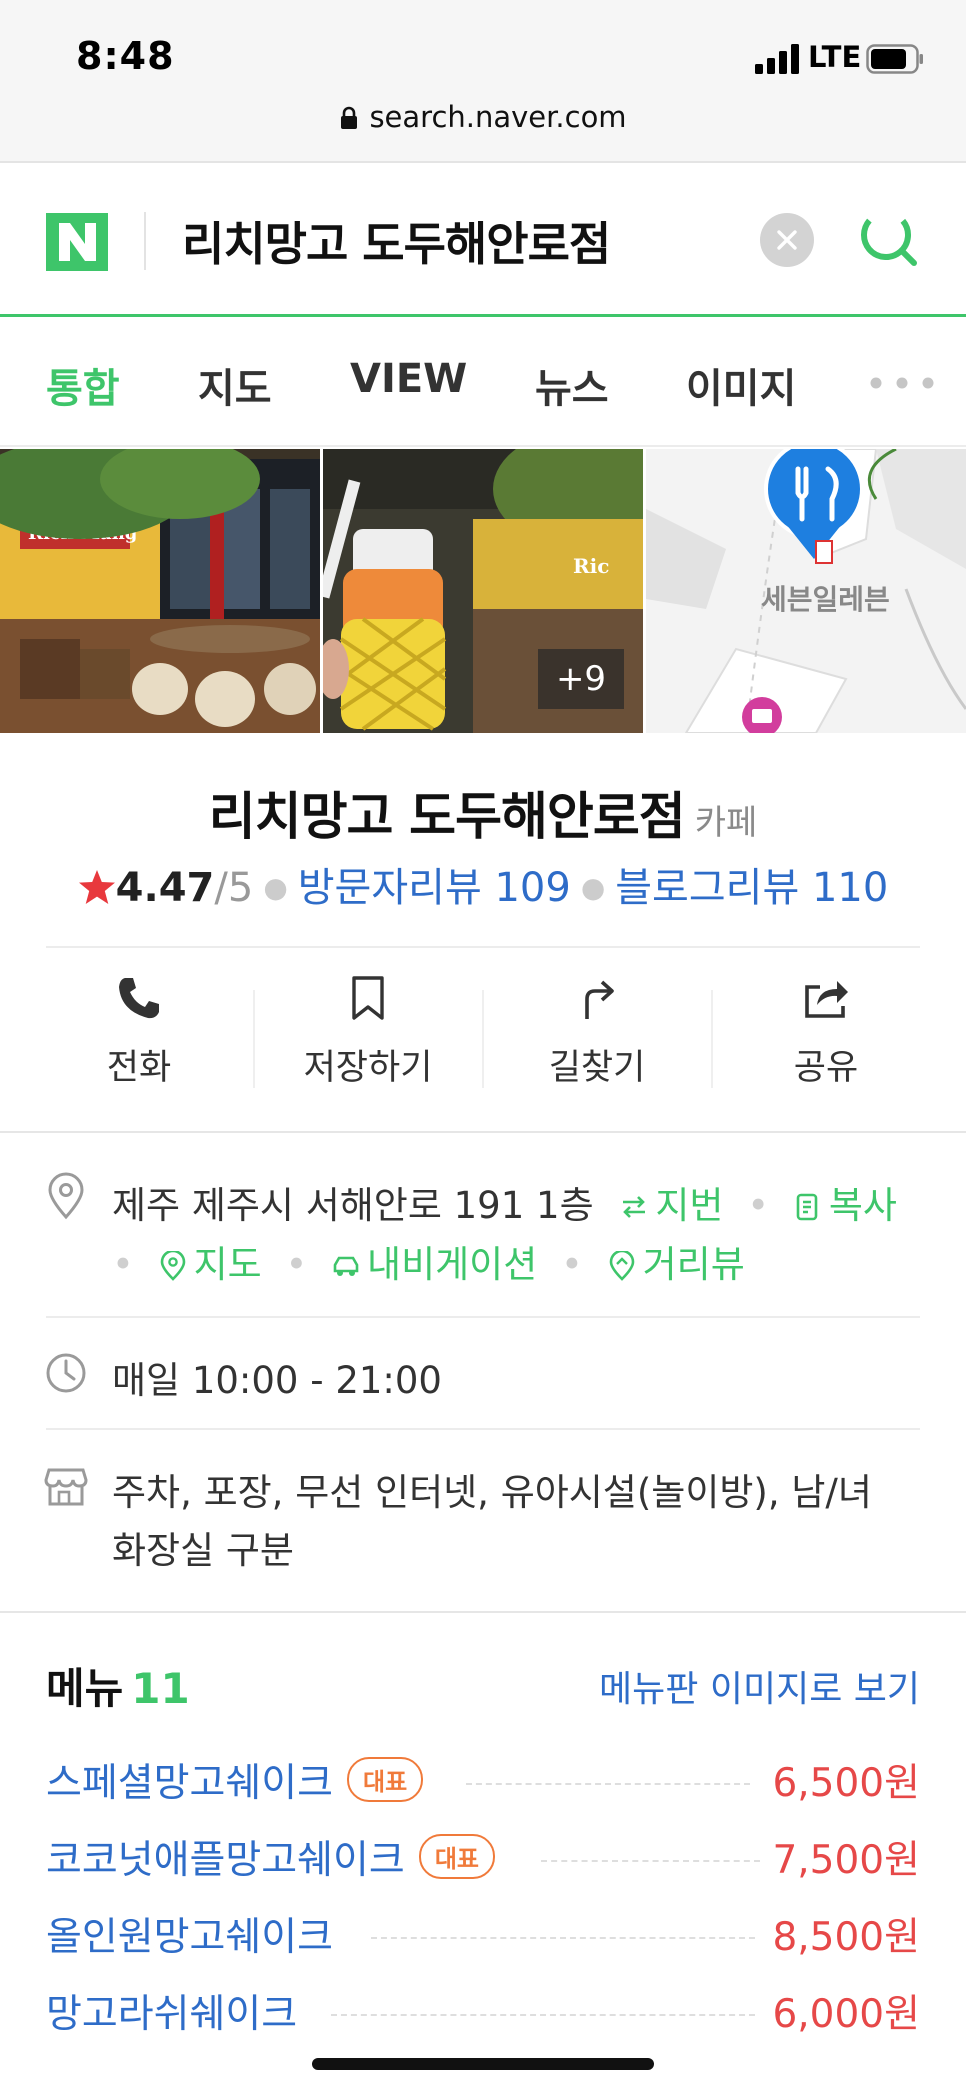  Describe the element at coordinates (835, 57) in the screenshot. I see `network-label: LTE` at that location.